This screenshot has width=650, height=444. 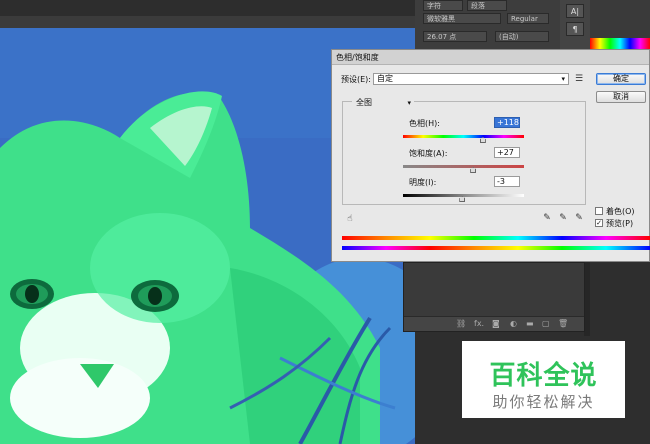 I want to click on preview-label: 预览(P), so click(x=620, y=223).